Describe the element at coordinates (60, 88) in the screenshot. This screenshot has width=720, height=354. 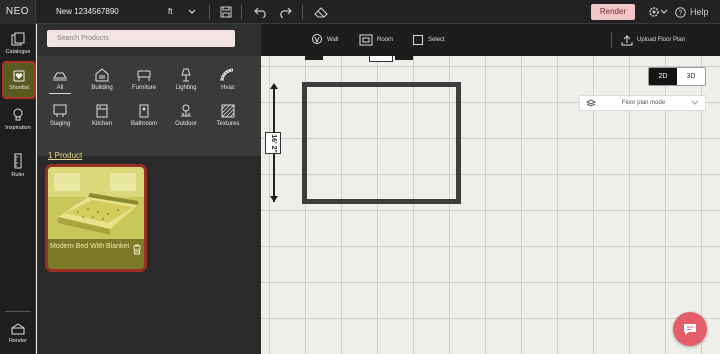
I see `category-label: All` at that location.